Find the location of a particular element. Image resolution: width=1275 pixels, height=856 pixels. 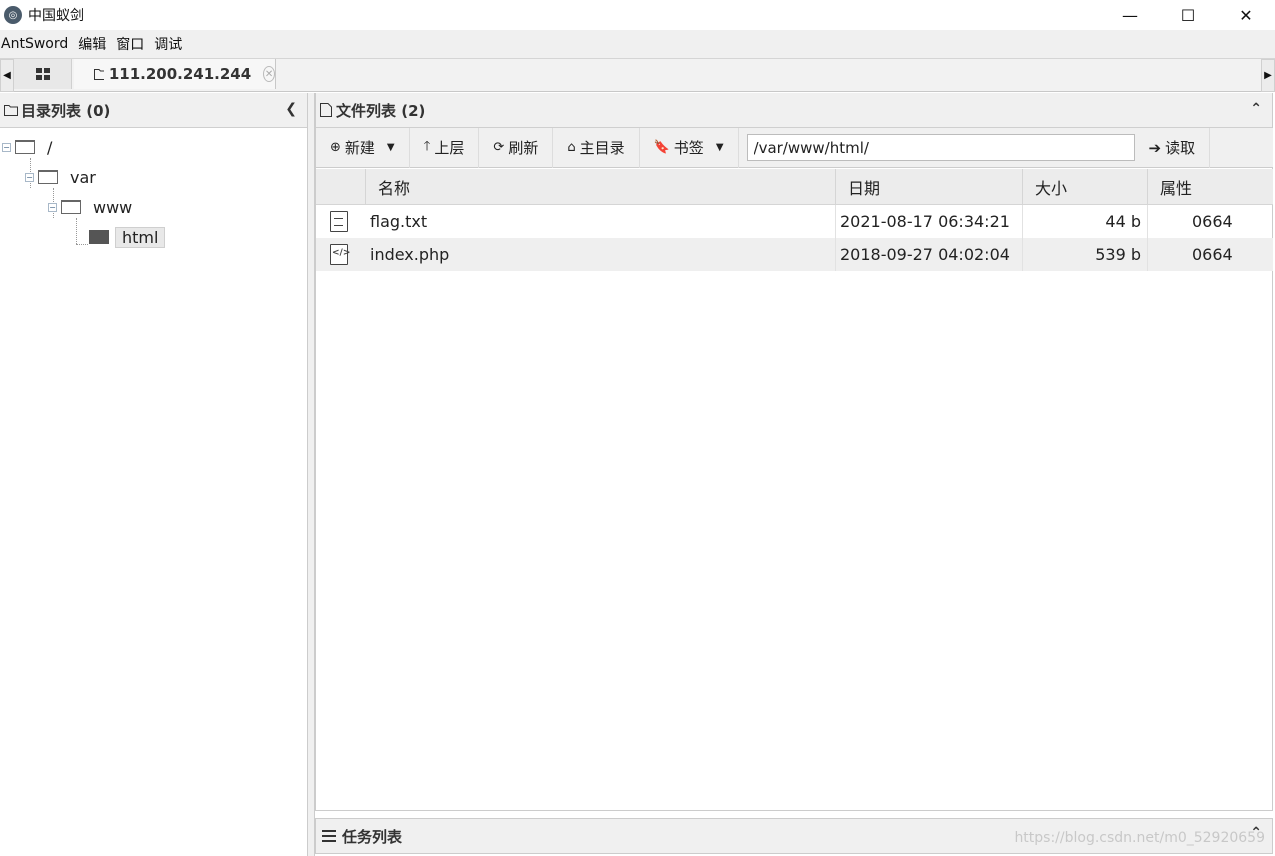

collapse-up-icon: ⌃ is located at coordinates (1256, 109).